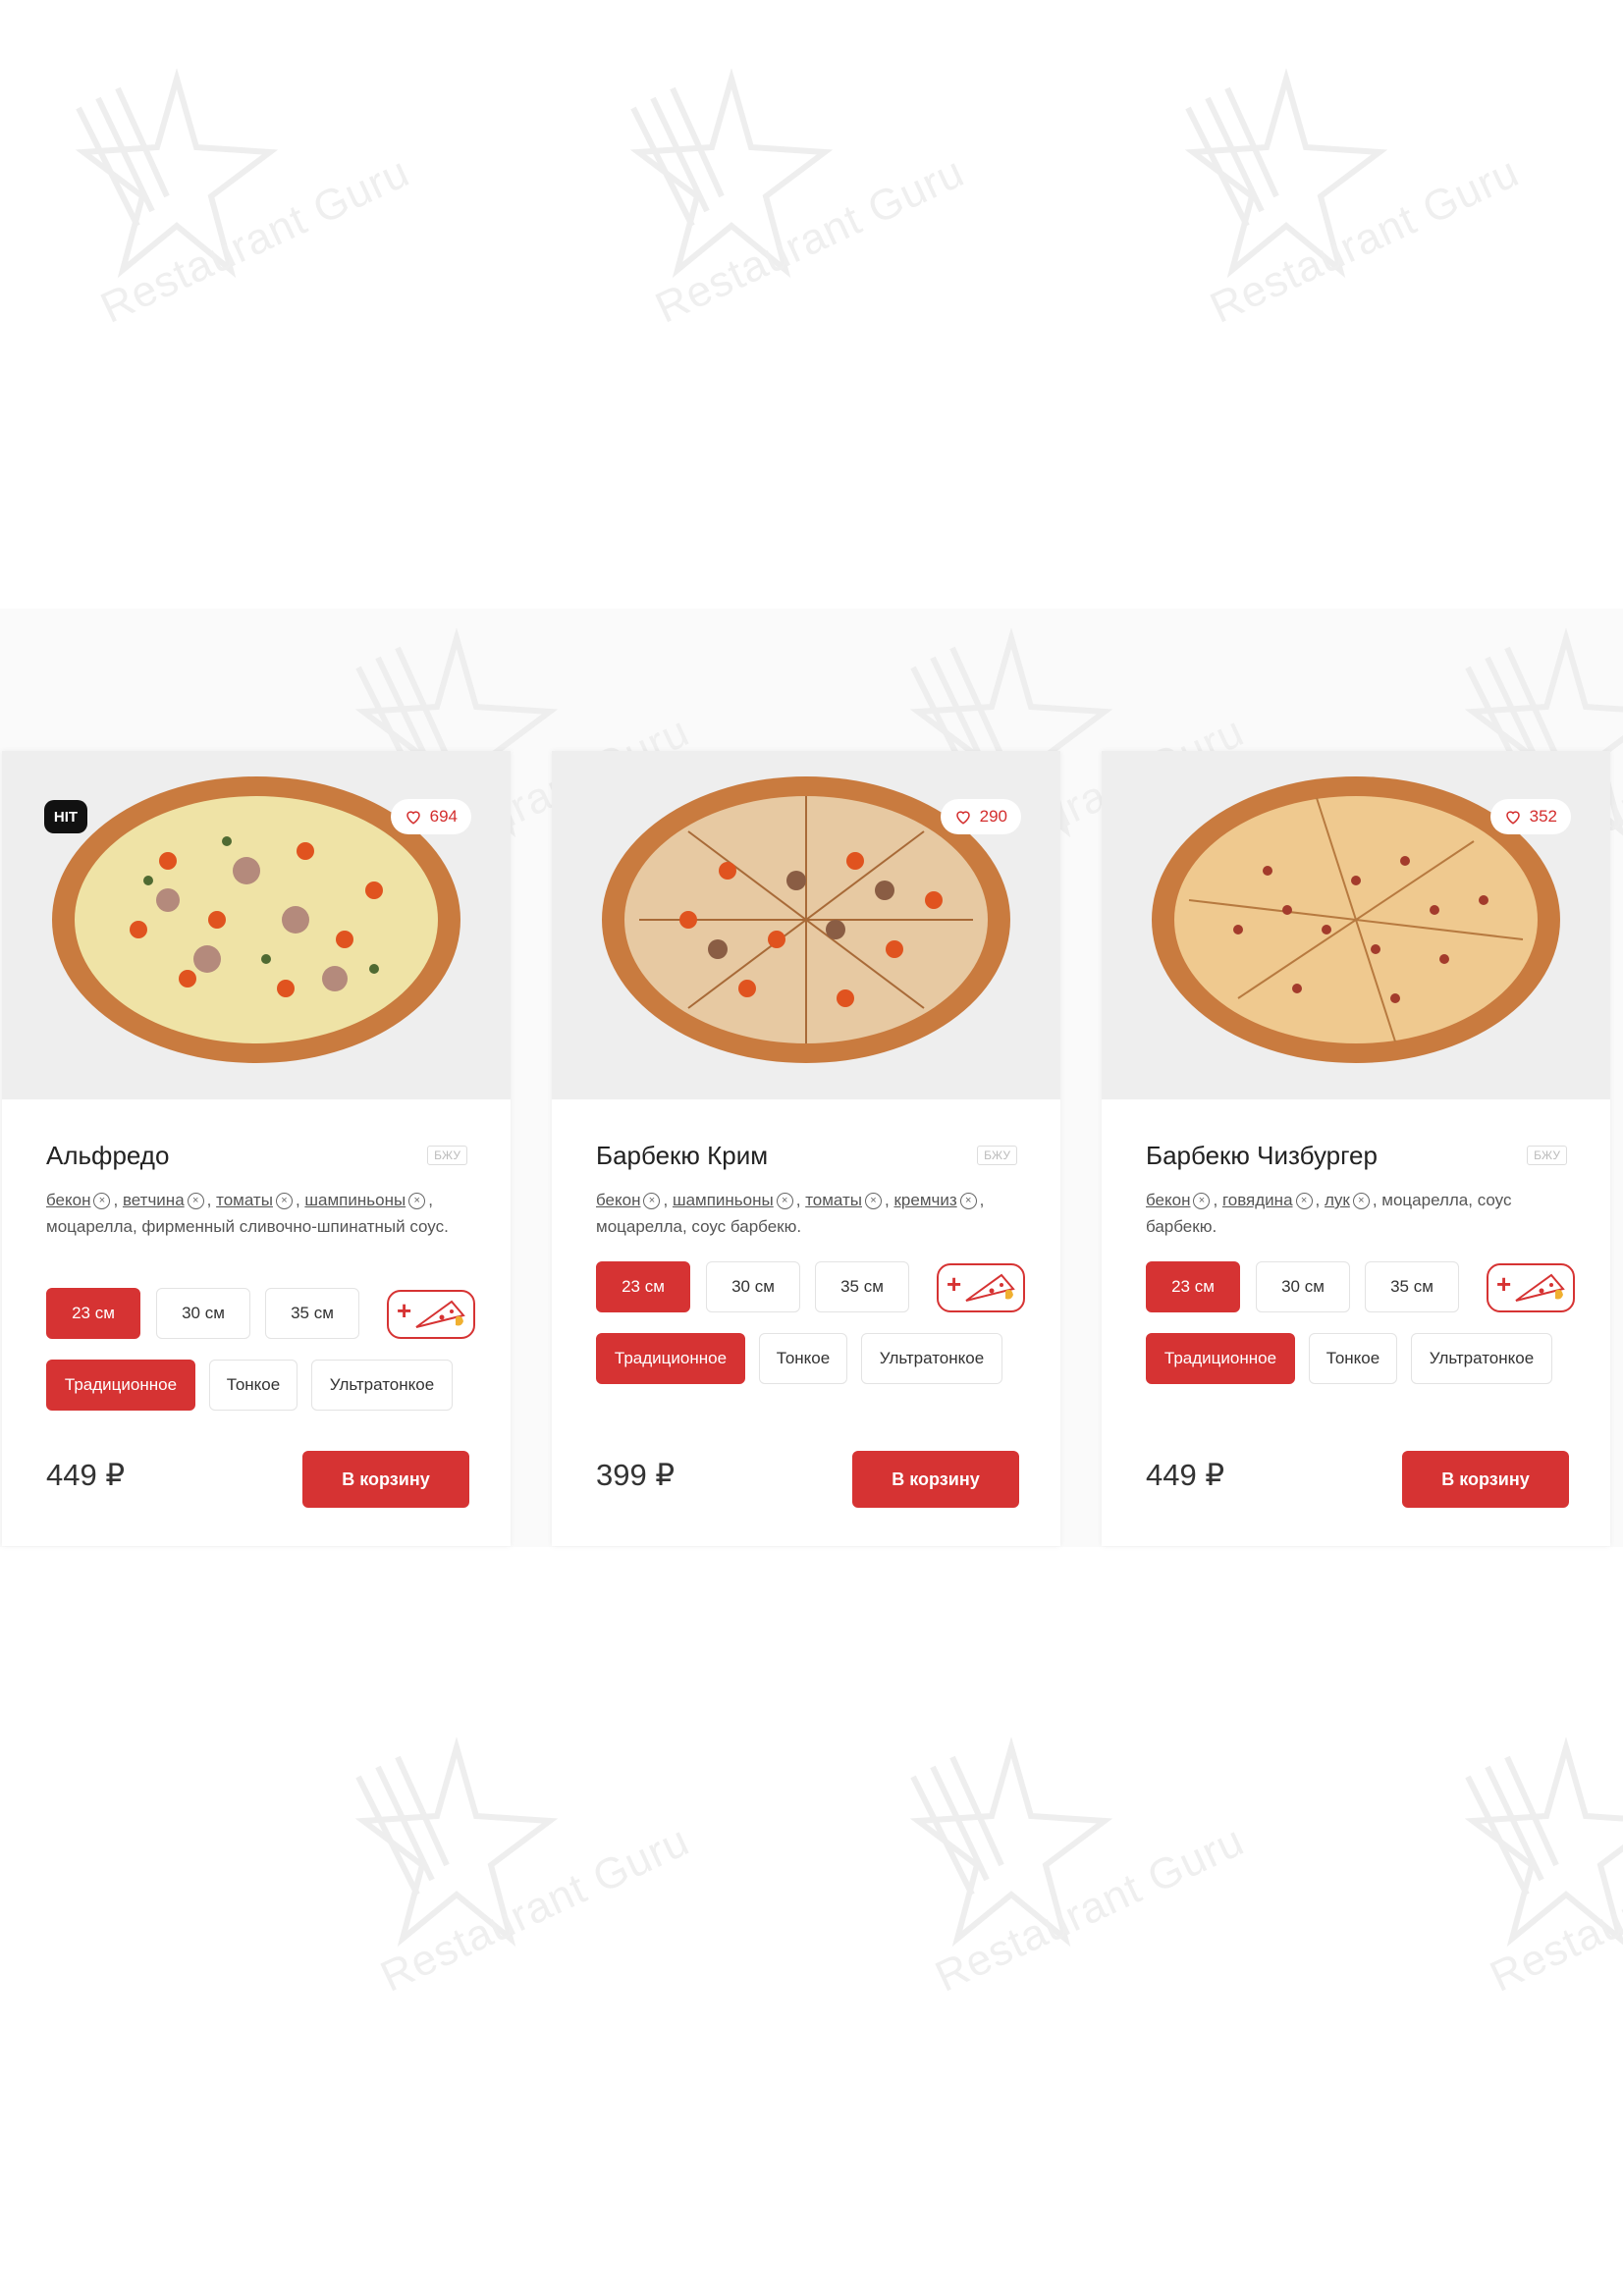  Describe the element at coordinates (636, 1475) in the screenshot. I see `product-price: 399 ₽` at that location.